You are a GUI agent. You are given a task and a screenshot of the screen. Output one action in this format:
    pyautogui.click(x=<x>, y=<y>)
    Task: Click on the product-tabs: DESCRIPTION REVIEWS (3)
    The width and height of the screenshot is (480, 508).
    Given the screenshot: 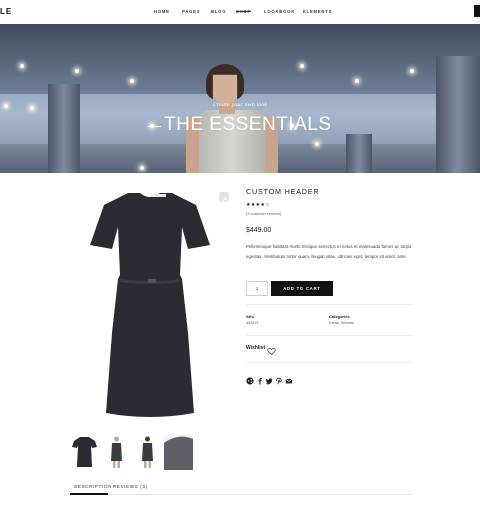 What is the action you would take?
    pyautogui.click(x=241, y=487)
    